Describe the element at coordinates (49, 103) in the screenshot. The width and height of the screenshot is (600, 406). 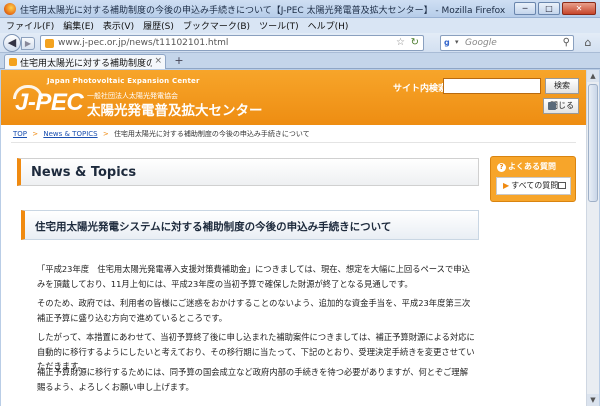
I see `site-logo: J-PEC` at that location.